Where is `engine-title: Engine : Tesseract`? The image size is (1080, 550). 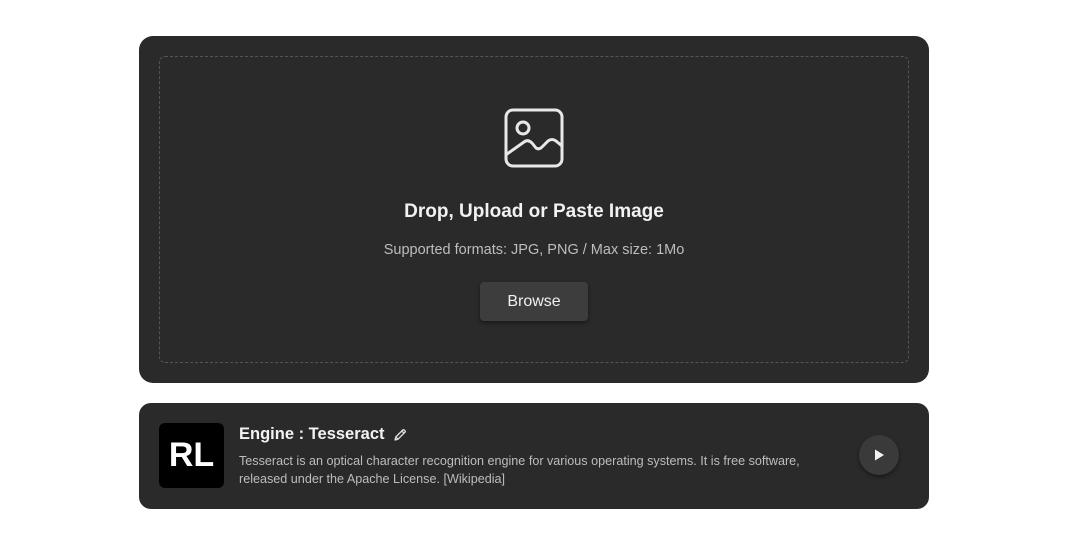 engine-title: Engine : Tesseract is located at coordinates (312, 434).